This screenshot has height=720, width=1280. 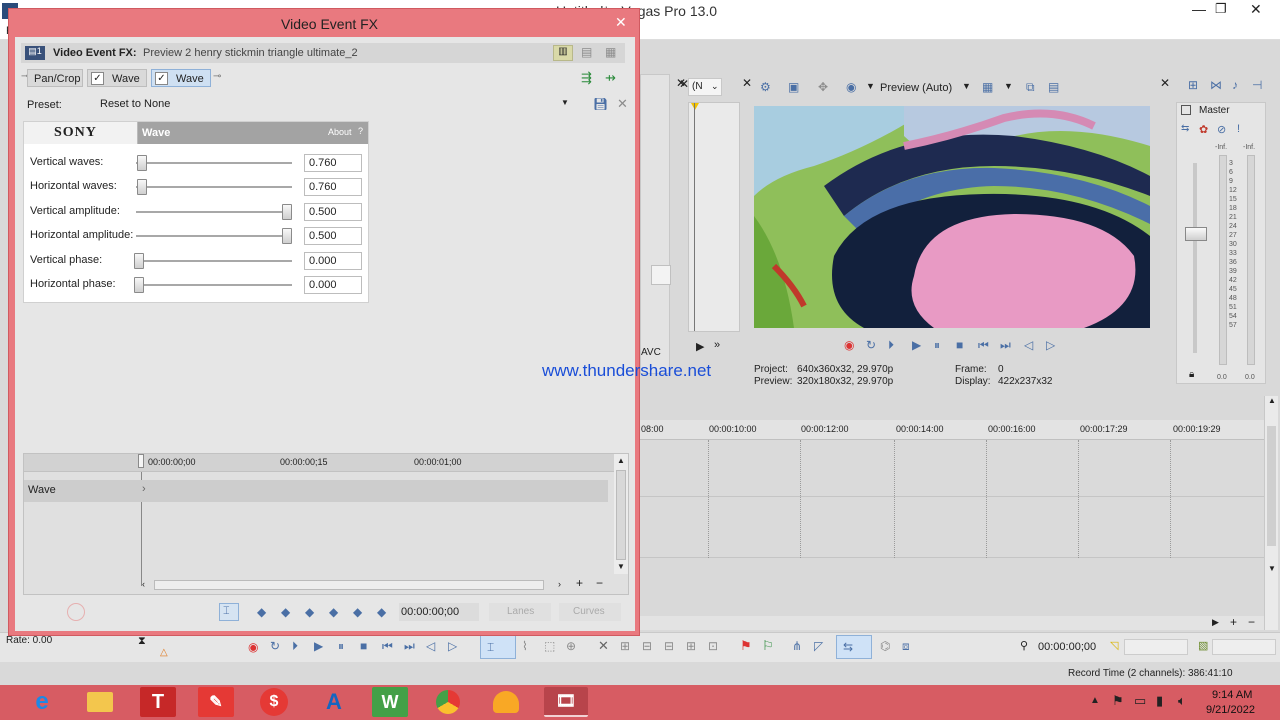 I want to click on record-icon: ◉, so click(x=849, y=345).